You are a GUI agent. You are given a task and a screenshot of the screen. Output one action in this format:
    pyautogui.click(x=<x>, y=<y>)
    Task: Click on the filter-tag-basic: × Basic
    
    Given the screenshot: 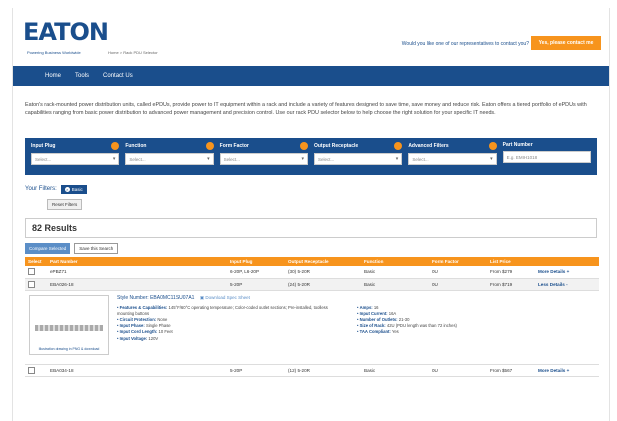 What is the action you would take?
    pyautogui.click(x=73, y=189)
    